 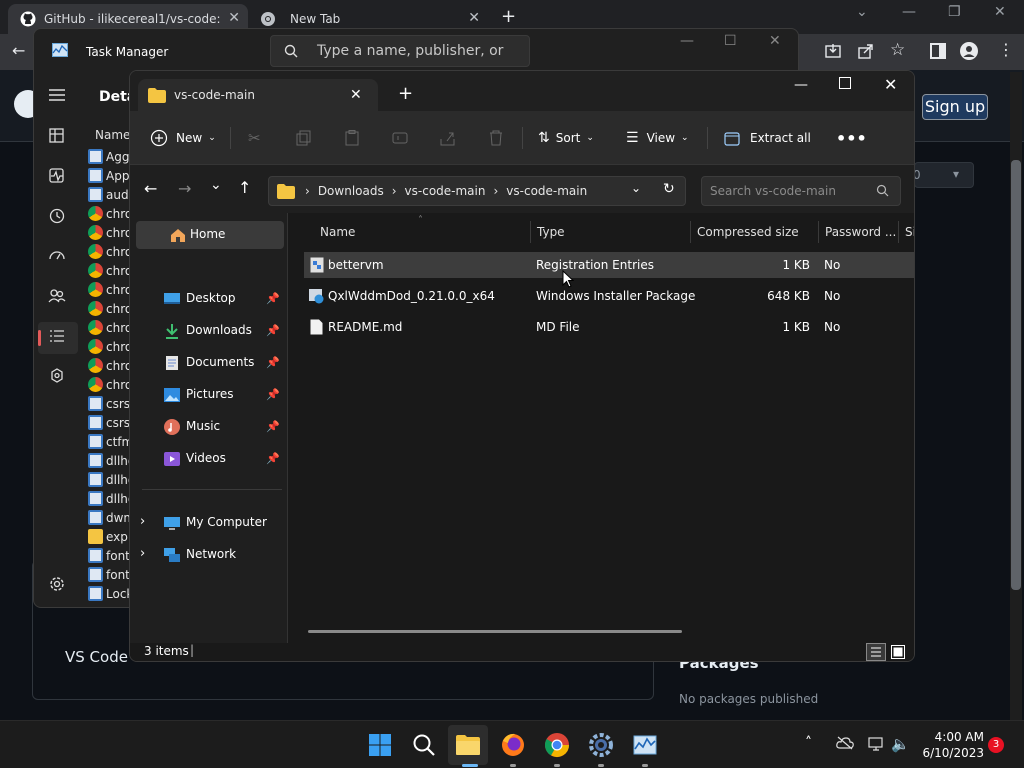 What do you see at coordinates (58, 217) in the screenshot?
I see `app-history-icon` at bounding box center [58, 217].